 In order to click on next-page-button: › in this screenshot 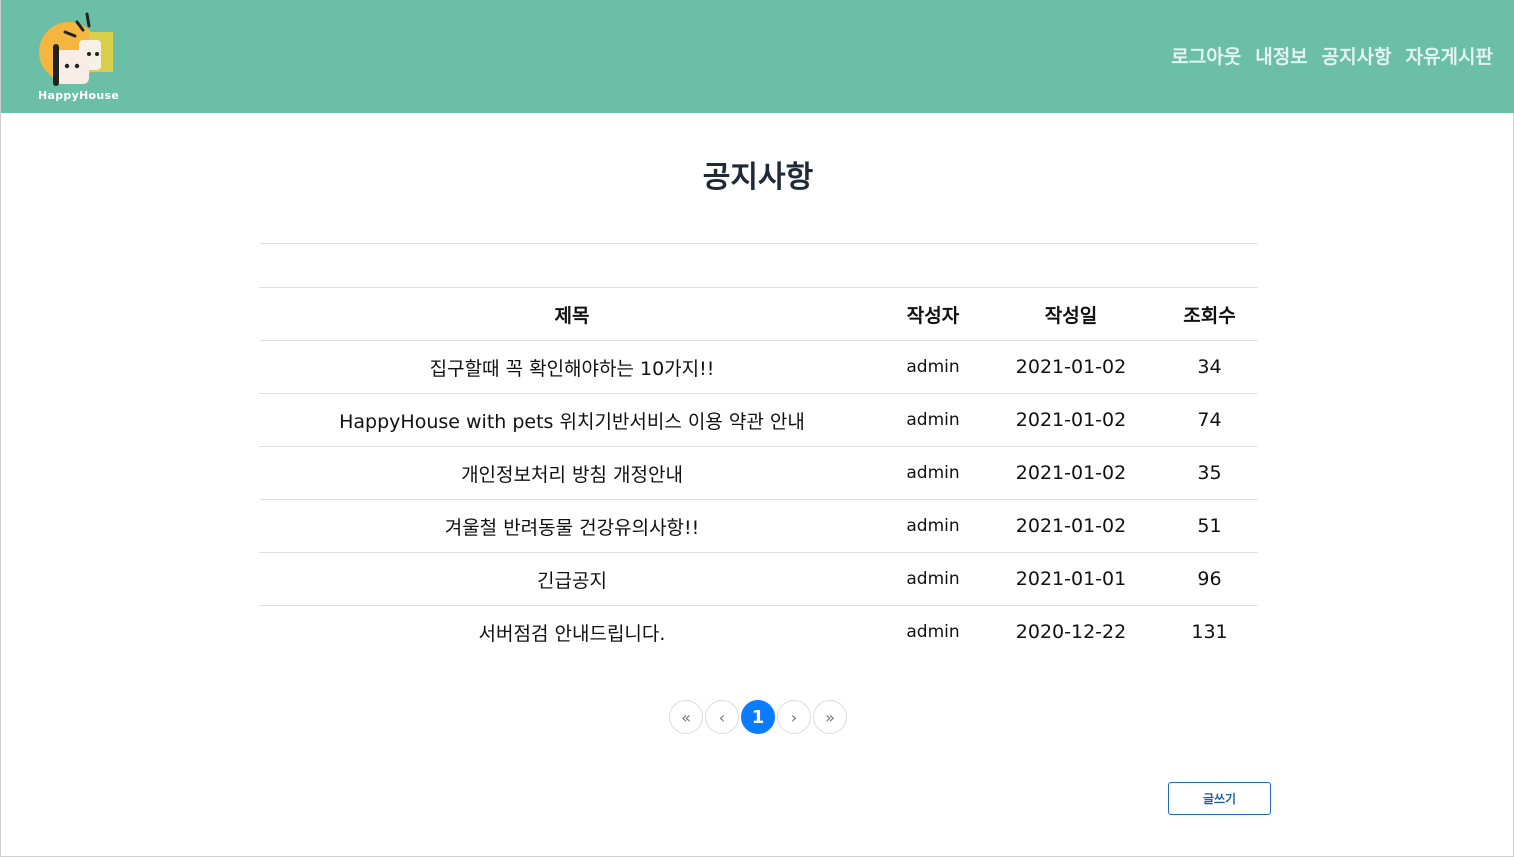, I will do `click(794, 717)`.